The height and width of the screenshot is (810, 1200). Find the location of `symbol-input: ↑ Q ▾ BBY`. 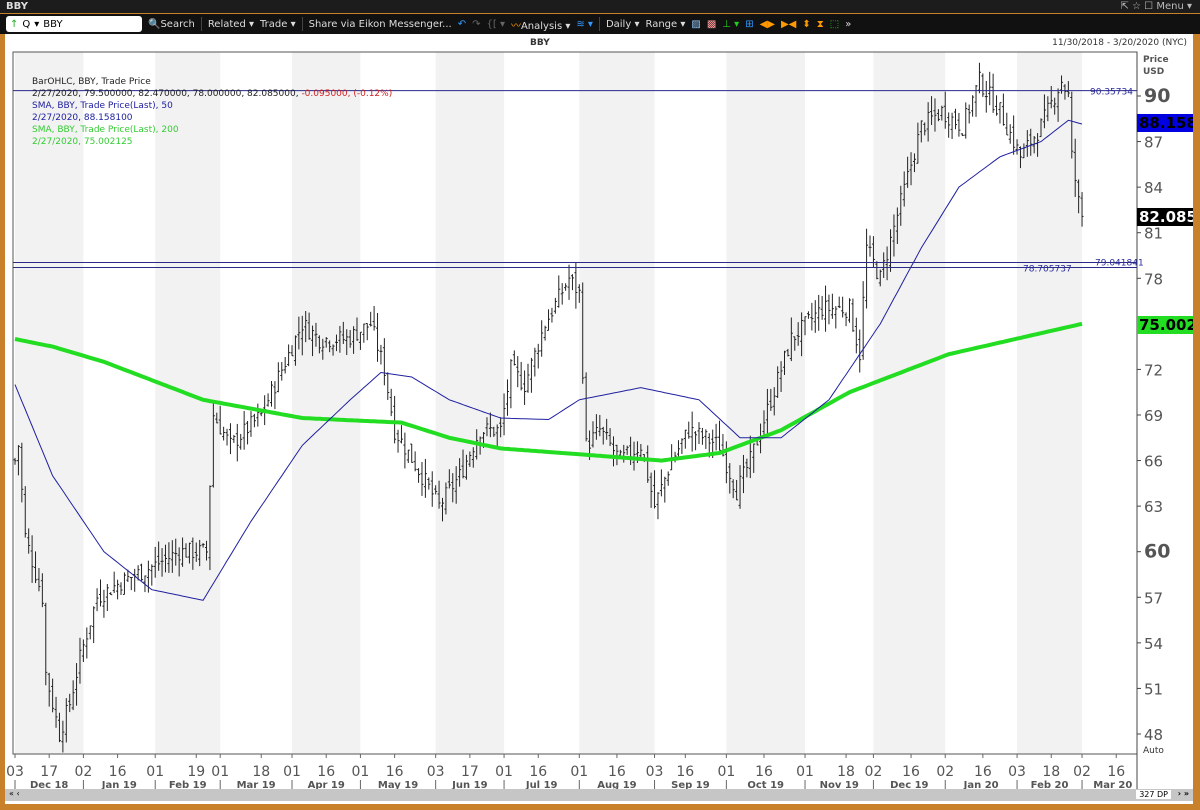

symbol-input: ↑ Q ▾ BBY is located at coordinates (74, 24).